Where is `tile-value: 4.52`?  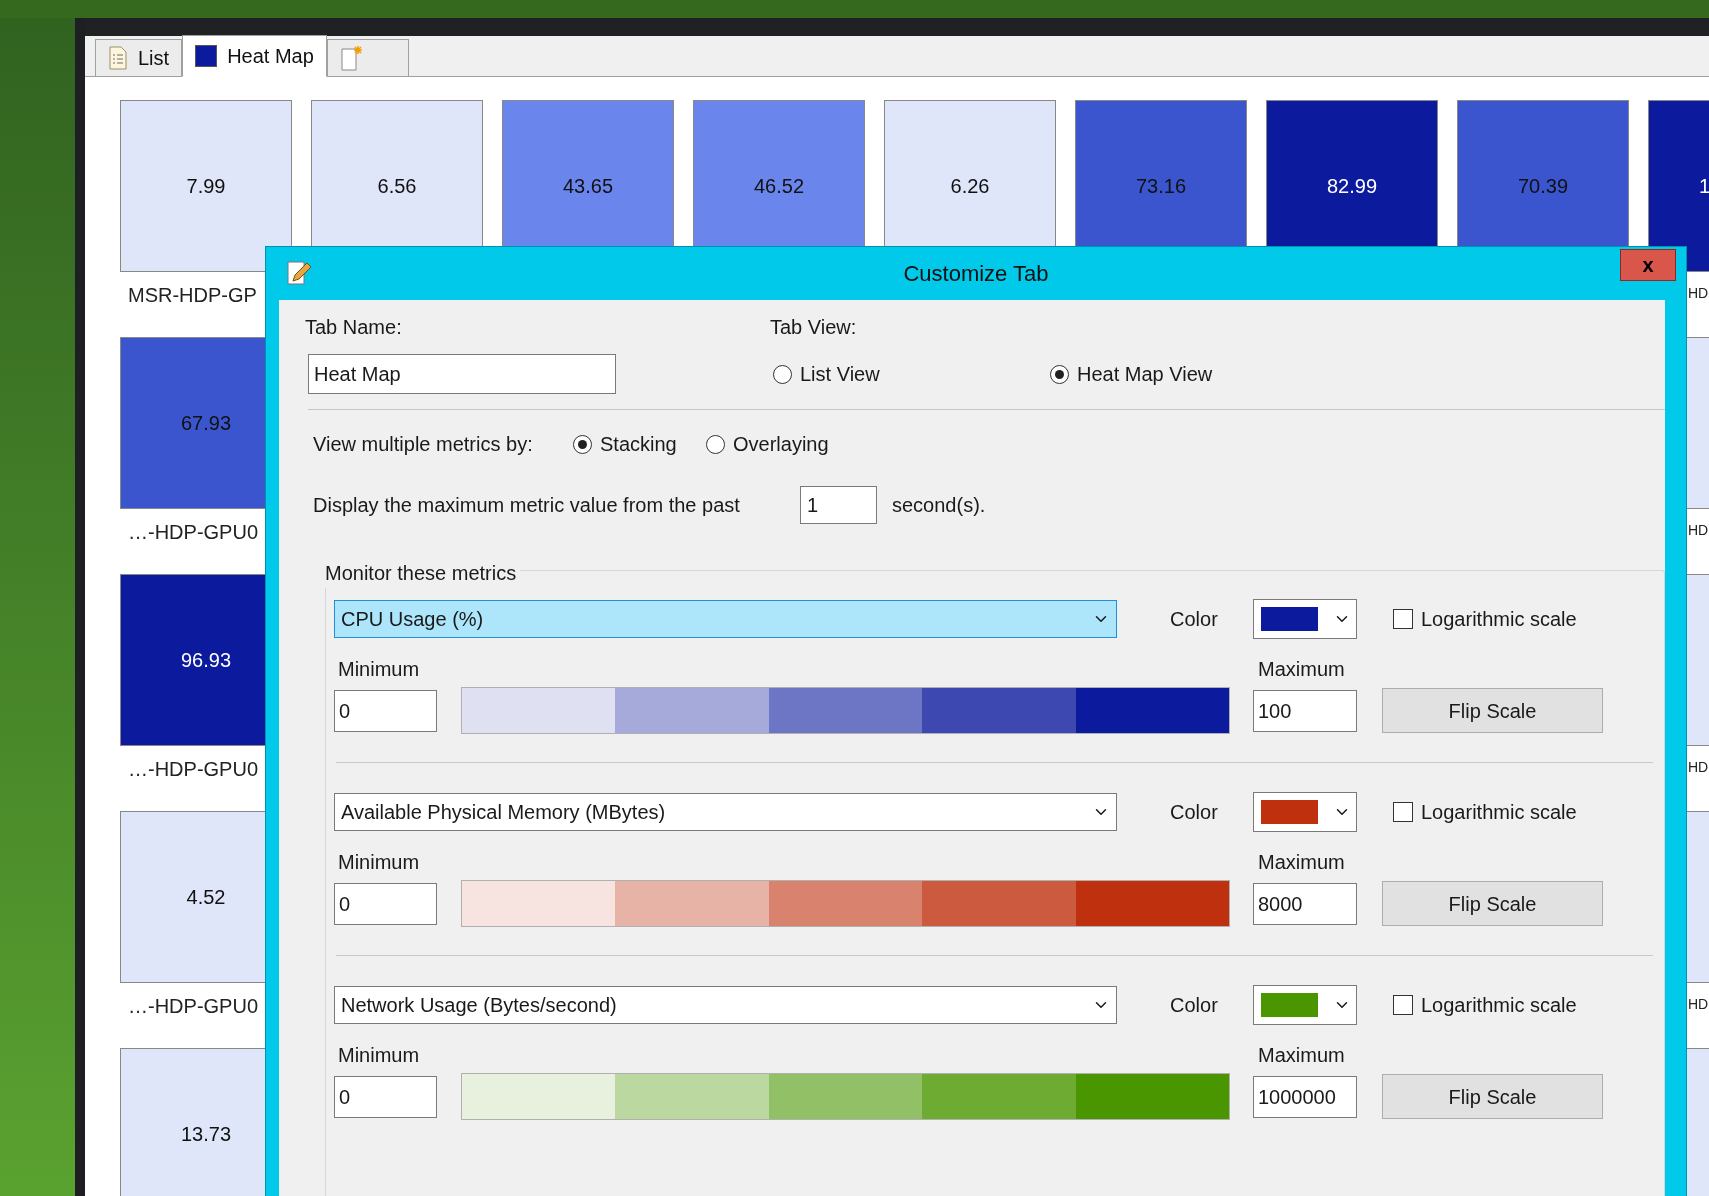 tile-value: 4.52 is located at coordinates (206, 897).